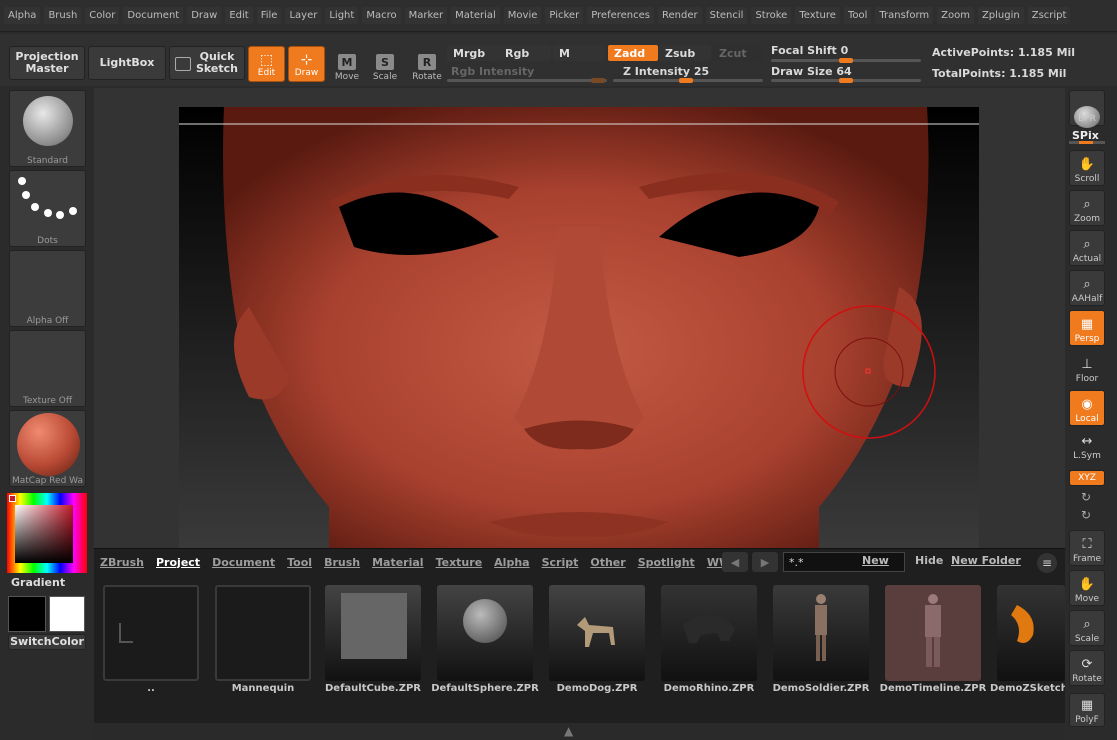 This screenshot has width=1117, height=740. What do you see at coordinates (771, 15) in the screenshot?
I see `menu-item-stroke: Stroke` at bounding box center [771, 15].